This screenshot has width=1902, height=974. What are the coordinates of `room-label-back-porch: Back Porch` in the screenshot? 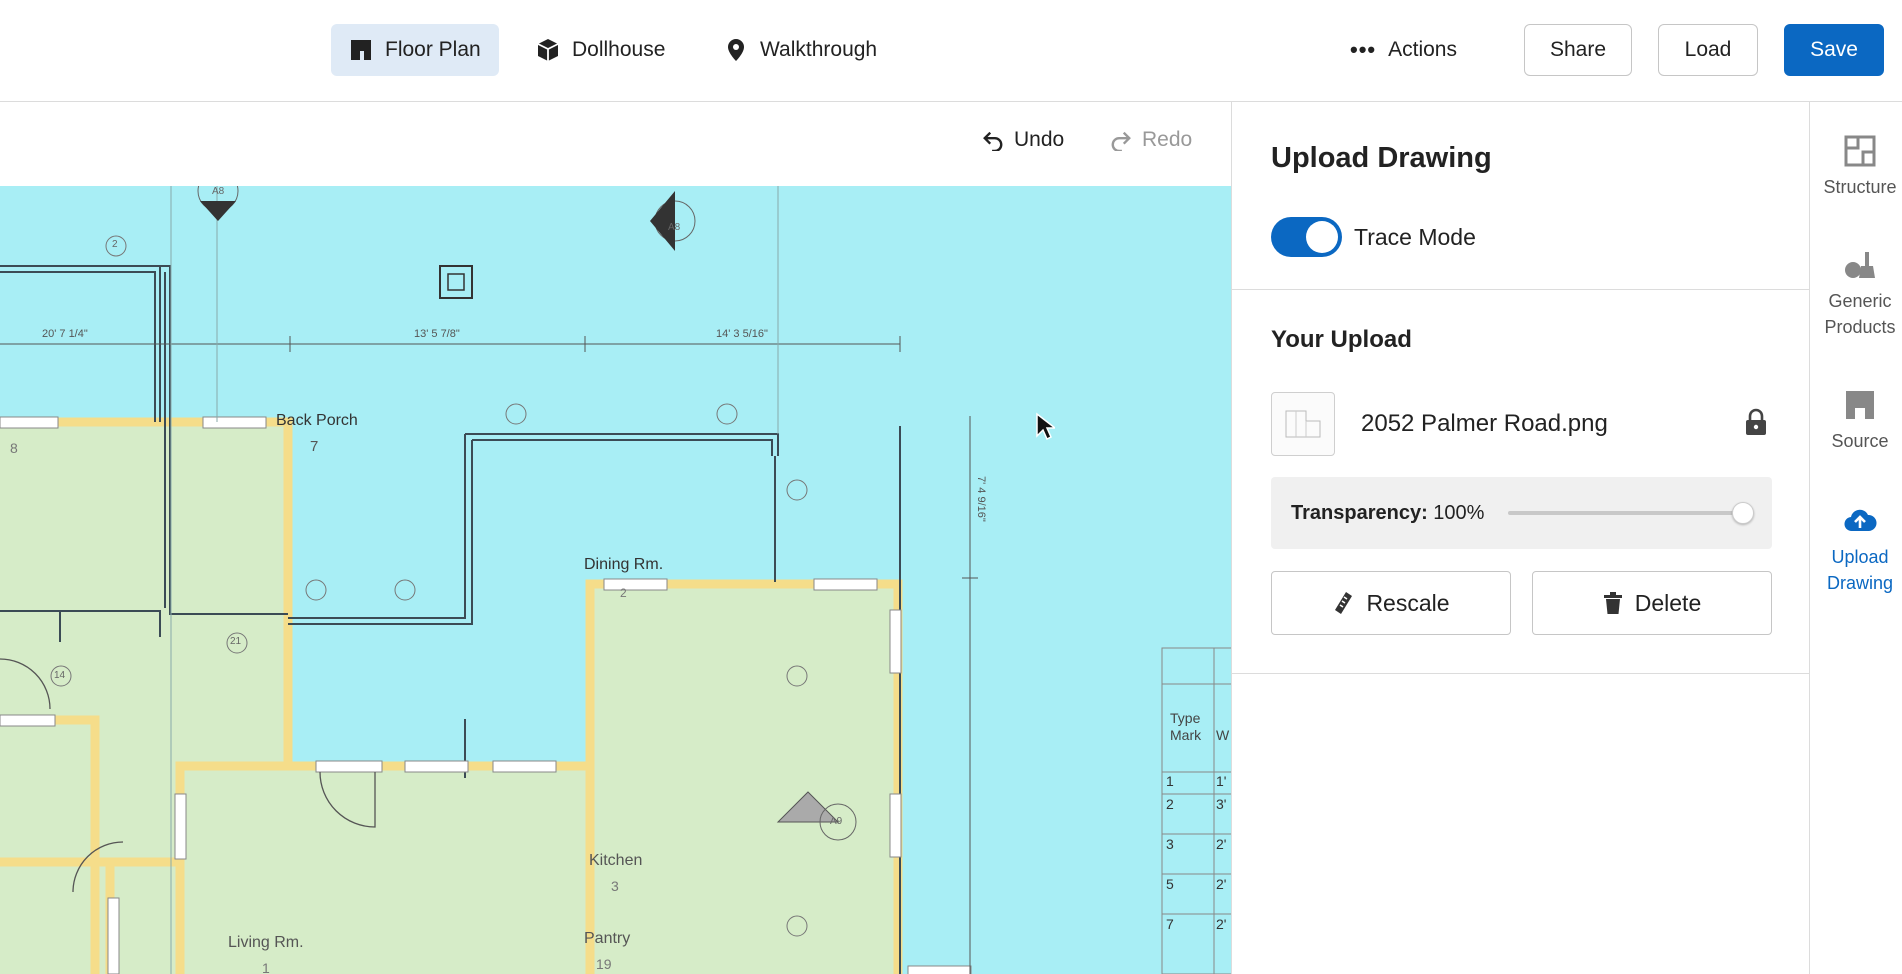 It's located at (317, 420).